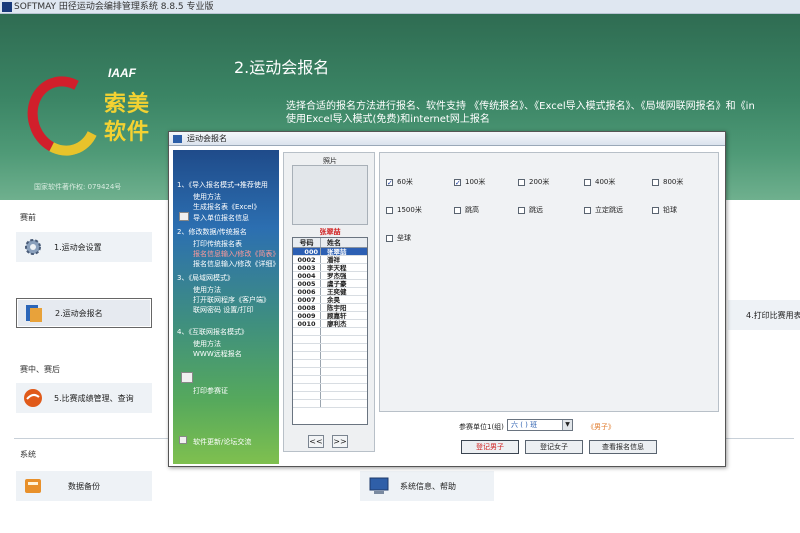 The height and width of the screenshot is (533, 800). I want to click on window-title: SOFTMAY 田径运动会编排管理系统 8.8.5 专业版, so click(114, 7).